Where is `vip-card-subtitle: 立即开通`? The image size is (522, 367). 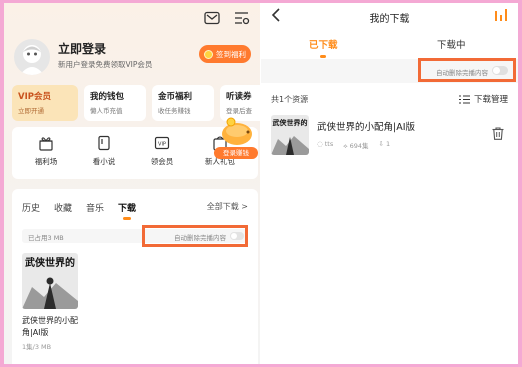 vip-card-subtitle: 立即开通 is located at coordinates (31, 111).